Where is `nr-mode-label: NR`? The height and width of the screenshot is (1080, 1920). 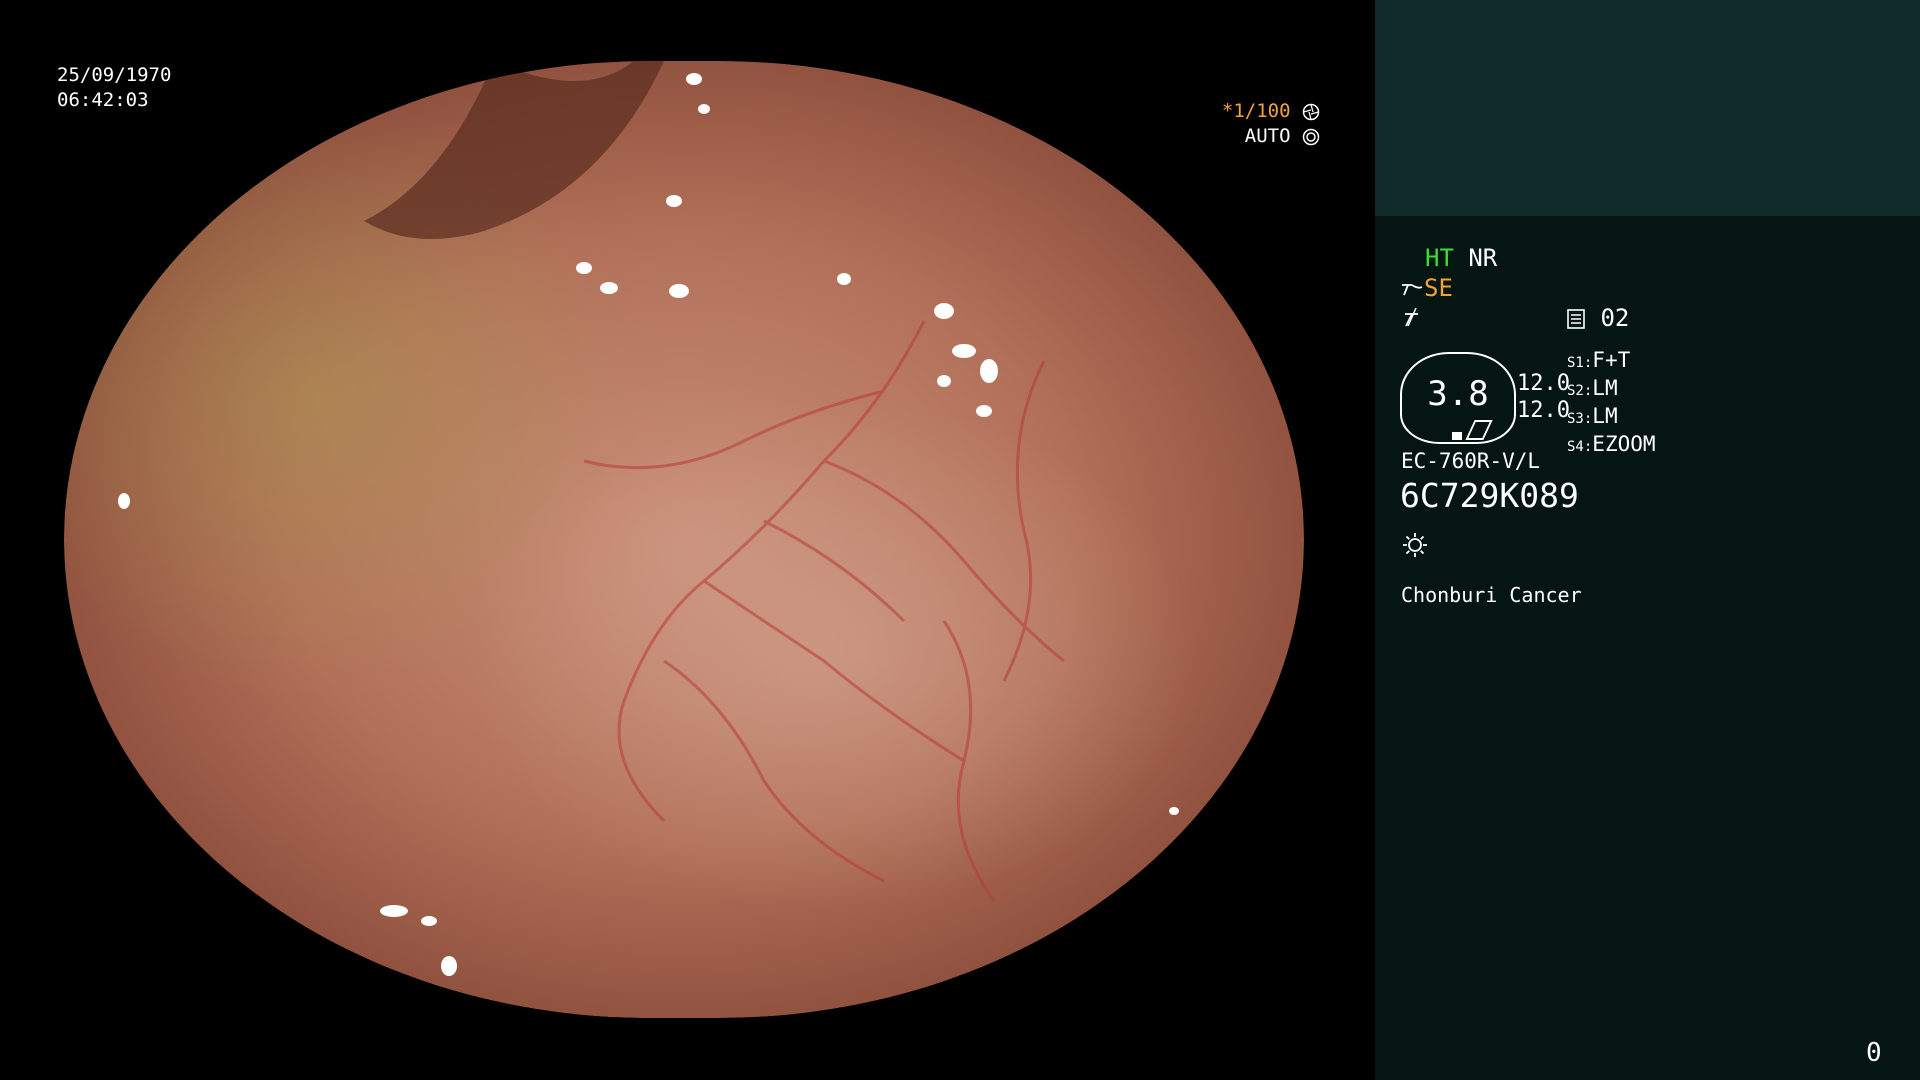
nr-mode-label: NR is located at coordinates (1483, 258).